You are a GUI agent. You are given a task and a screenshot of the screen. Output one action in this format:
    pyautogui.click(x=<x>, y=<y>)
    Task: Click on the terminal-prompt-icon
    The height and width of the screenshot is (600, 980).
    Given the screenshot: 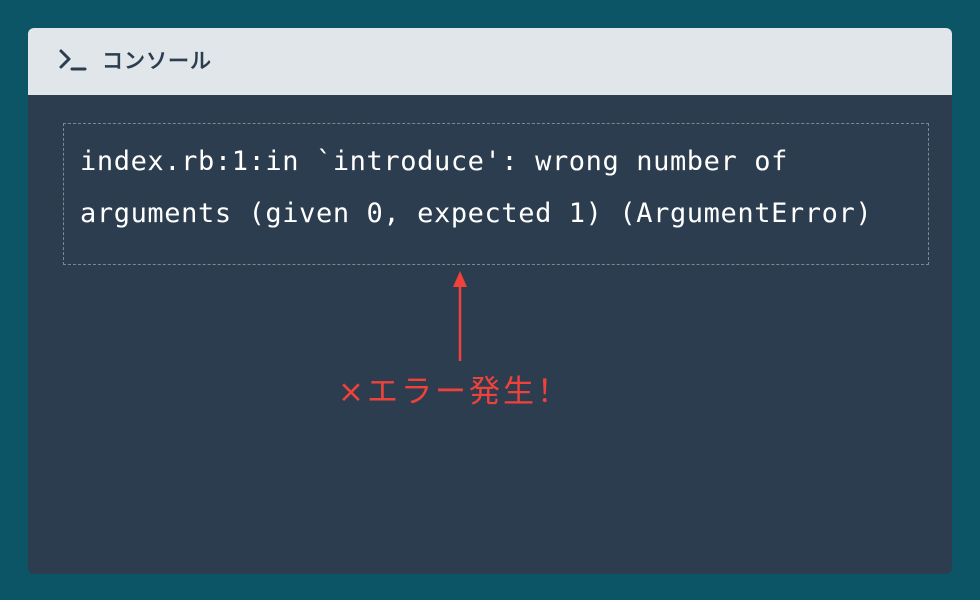 What is the action you would take?
    pyautogui.click(x=73, y=60)
    